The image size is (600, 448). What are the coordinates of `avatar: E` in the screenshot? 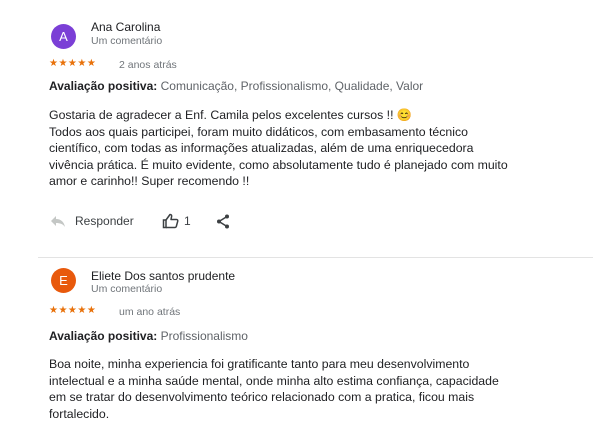 It's located at (63, 280).